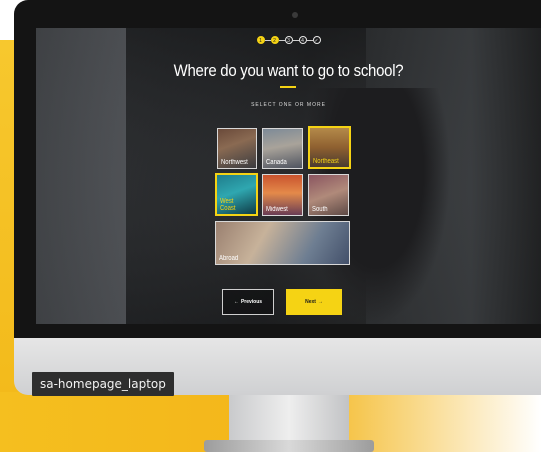 Image resolution: width=541 pixels, height=452 pixels. I want to click on option-canada: Canada, so click(282, 148).